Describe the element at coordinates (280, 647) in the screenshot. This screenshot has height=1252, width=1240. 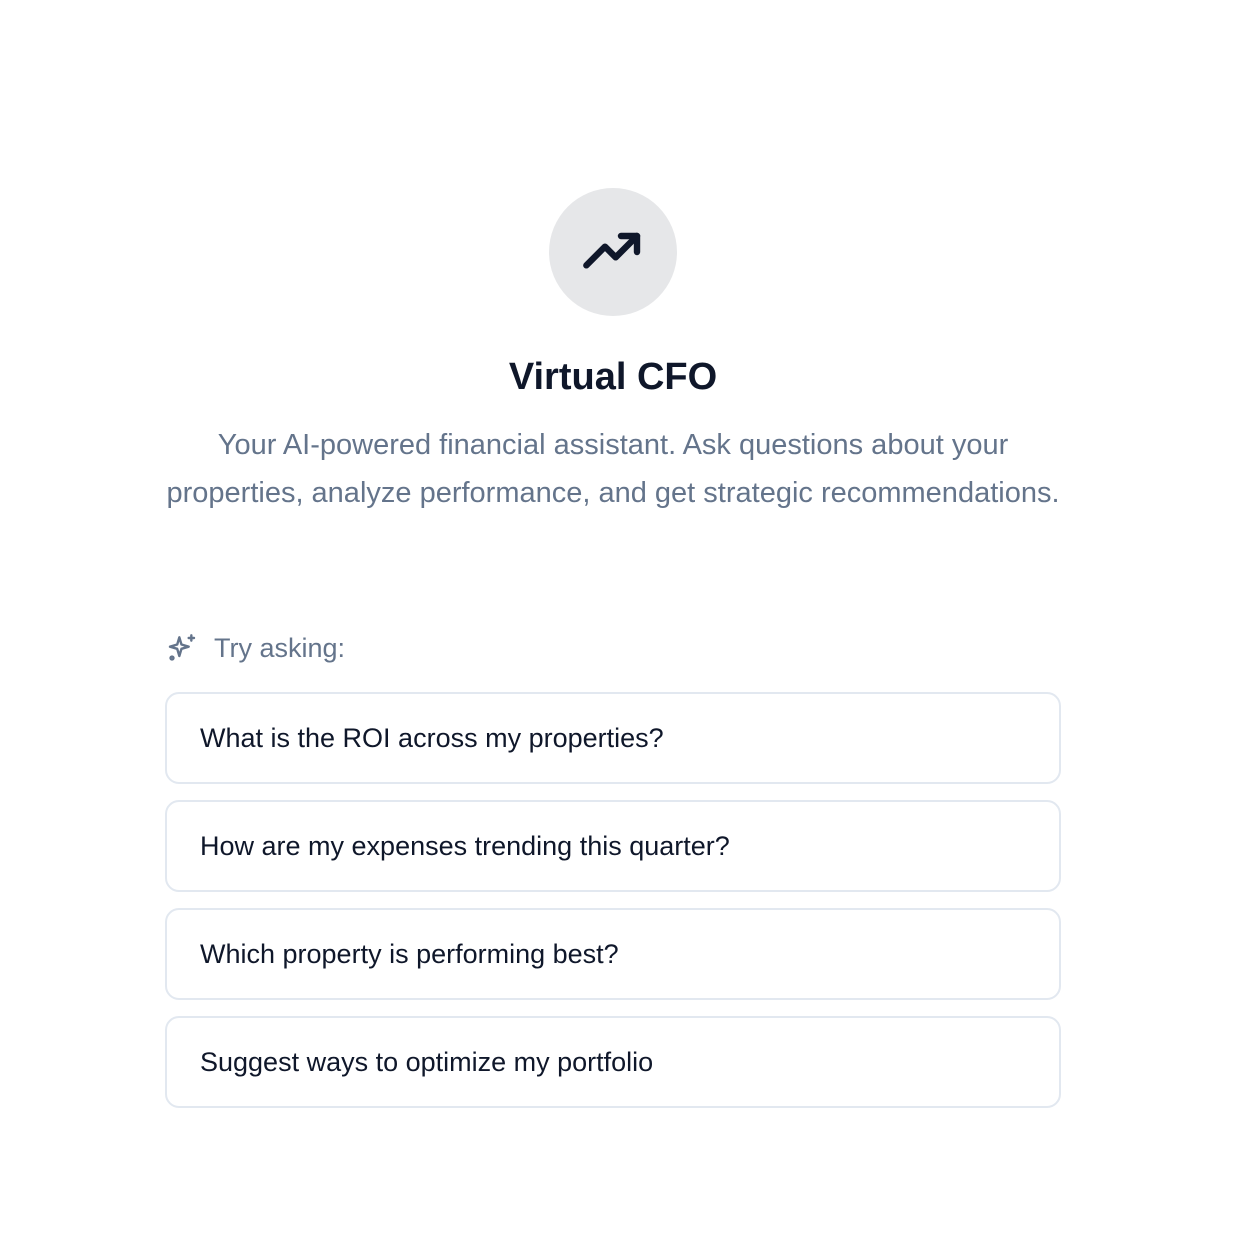
I see `try-asking-label: Try asking:` at that location.